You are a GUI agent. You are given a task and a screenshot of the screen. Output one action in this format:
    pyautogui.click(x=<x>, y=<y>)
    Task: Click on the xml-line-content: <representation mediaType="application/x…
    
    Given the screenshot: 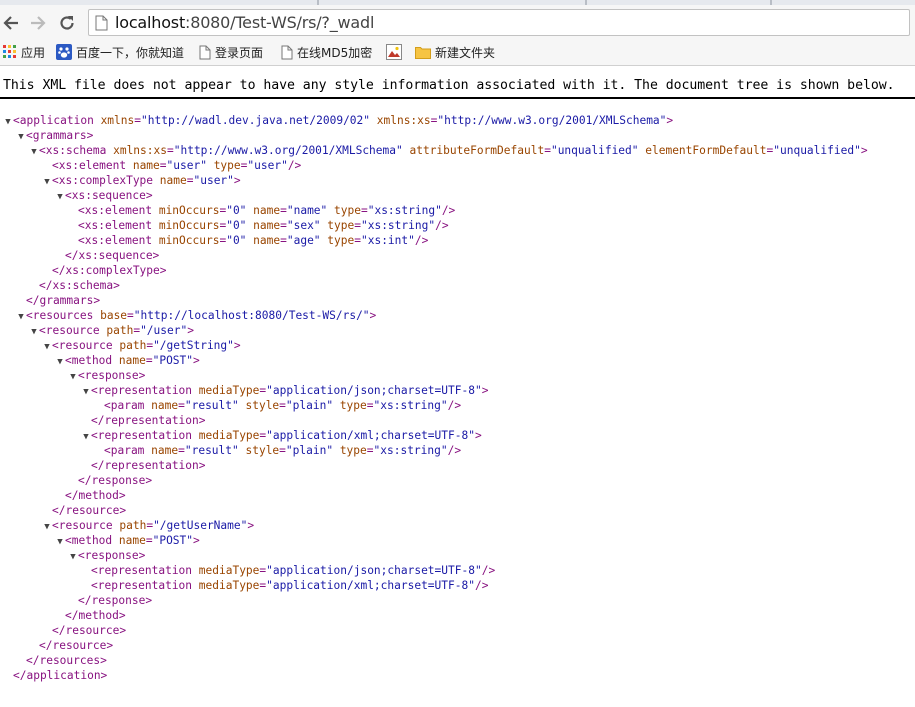 What is the action you would take?
    pyautogui.click(x=290, y=585)
    